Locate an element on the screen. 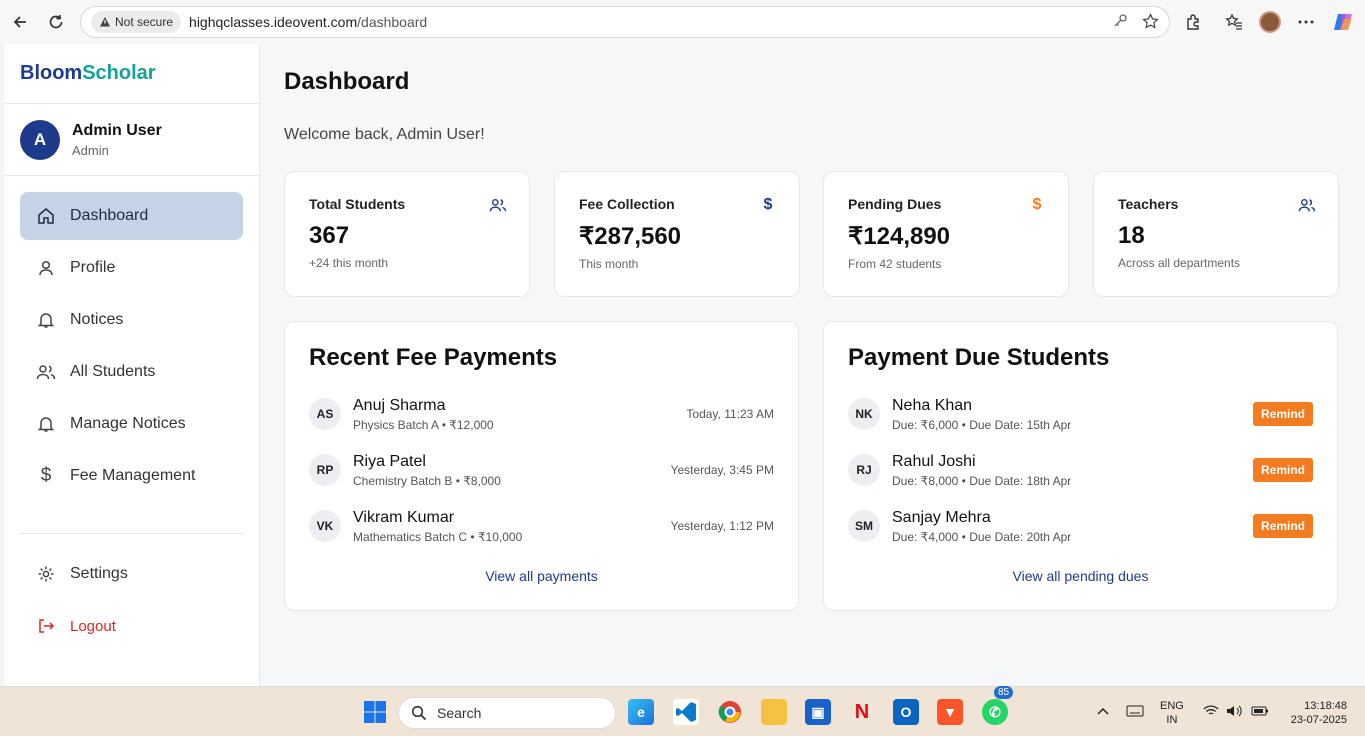  stat-card-total-students: Total Students 367 +24 this month is located at coordinates (407, 234).